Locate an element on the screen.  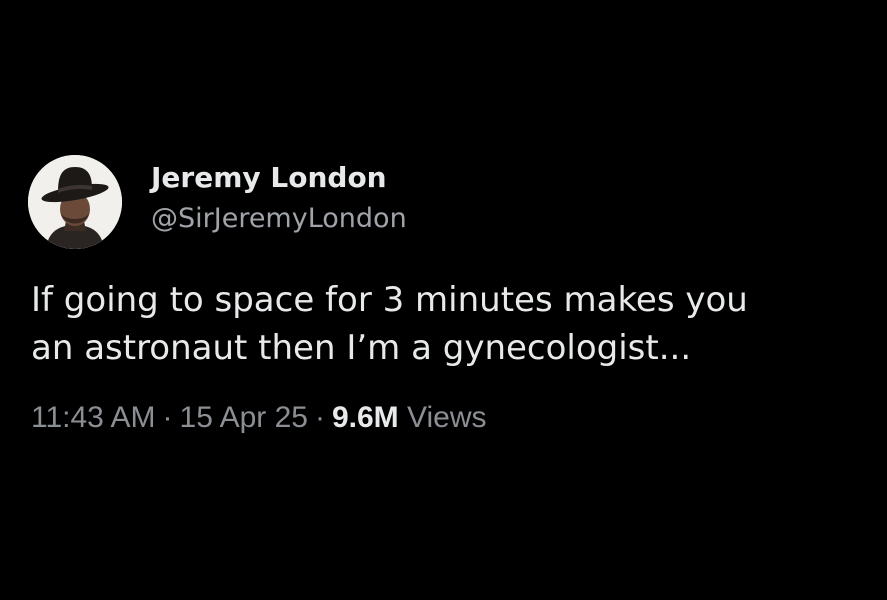
author-display-name: Jeremy London is located at coordinates (269, 178).